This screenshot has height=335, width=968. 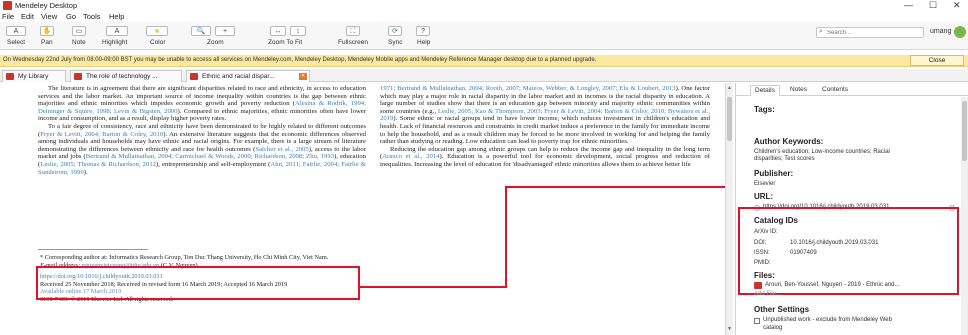 What do you see at coordinates (957, 5) in the screenshot?
I see `close-window-button: ✕` at bounding box center [957, 5].